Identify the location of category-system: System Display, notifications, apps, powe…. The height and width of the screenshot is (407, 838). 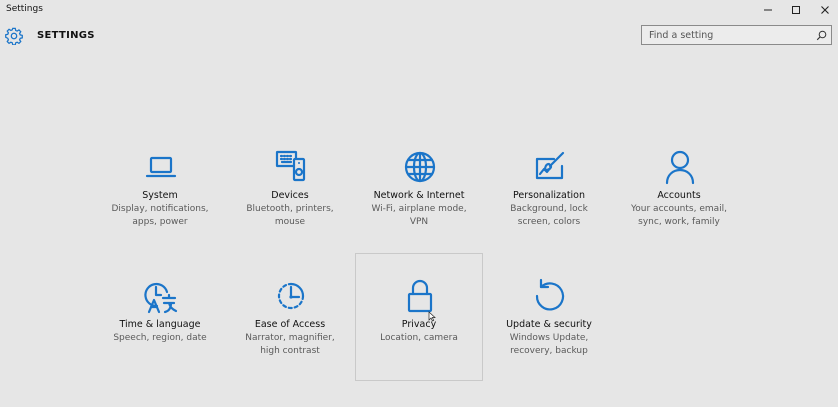
(160, 192).